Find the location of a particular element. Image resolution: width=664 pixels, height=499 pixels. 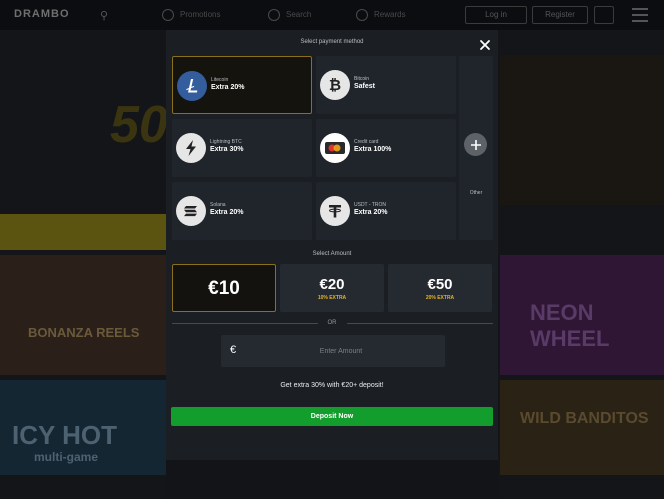

select-amount-label: Select Amount is located at coordinates (332, 254).